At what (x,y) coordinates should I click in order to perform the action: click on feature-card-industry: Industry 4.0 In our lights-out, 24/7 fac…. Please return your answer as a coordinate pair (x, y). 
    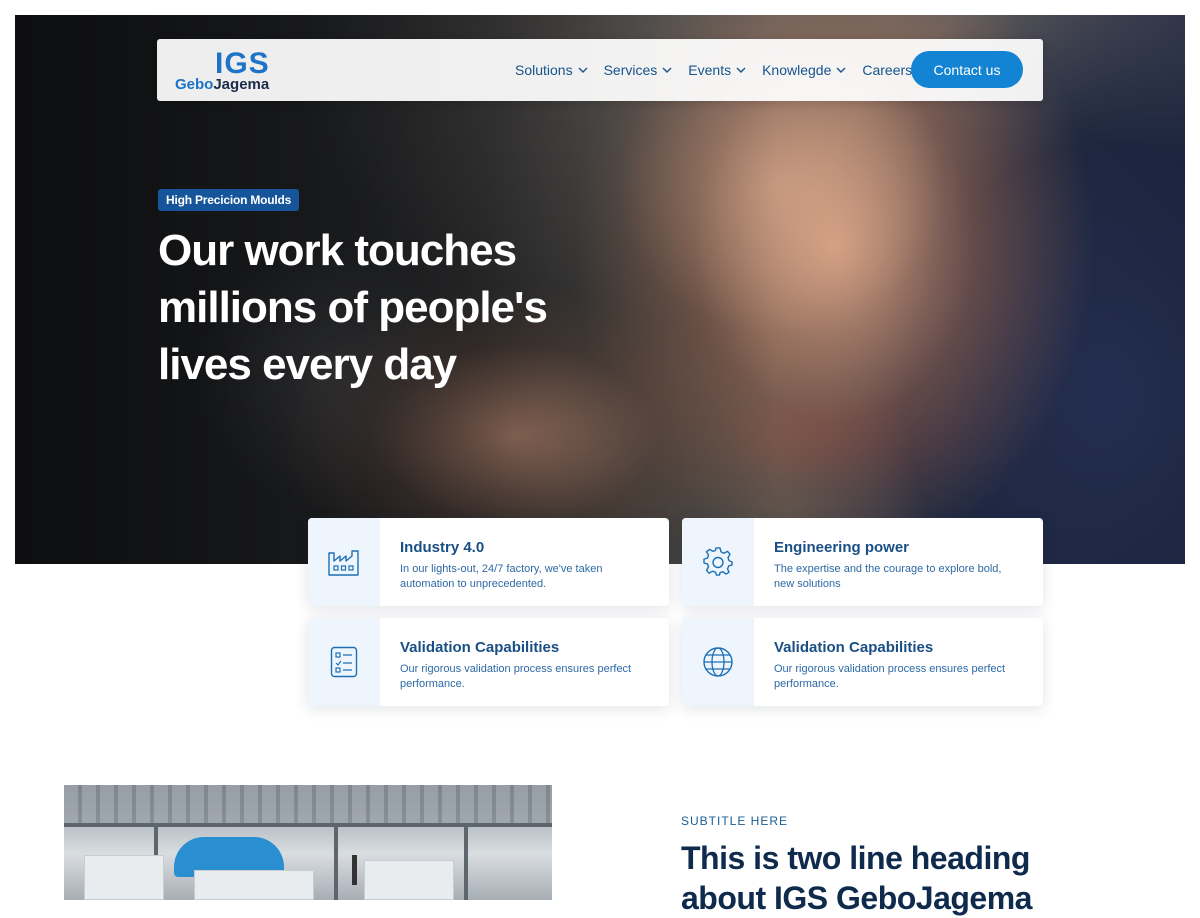
    Looking at the image, I should click on (488, 562).